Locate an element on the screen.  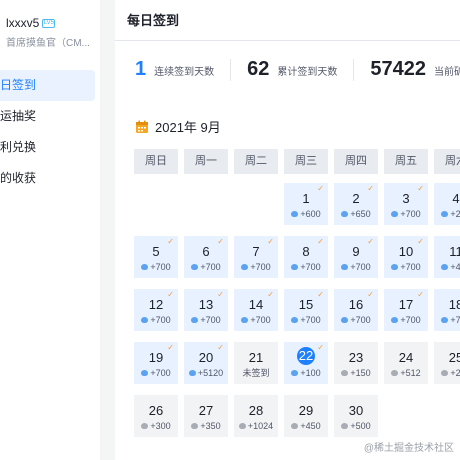
calendar-day: 23 +150 is located at coordinates (356, 363).